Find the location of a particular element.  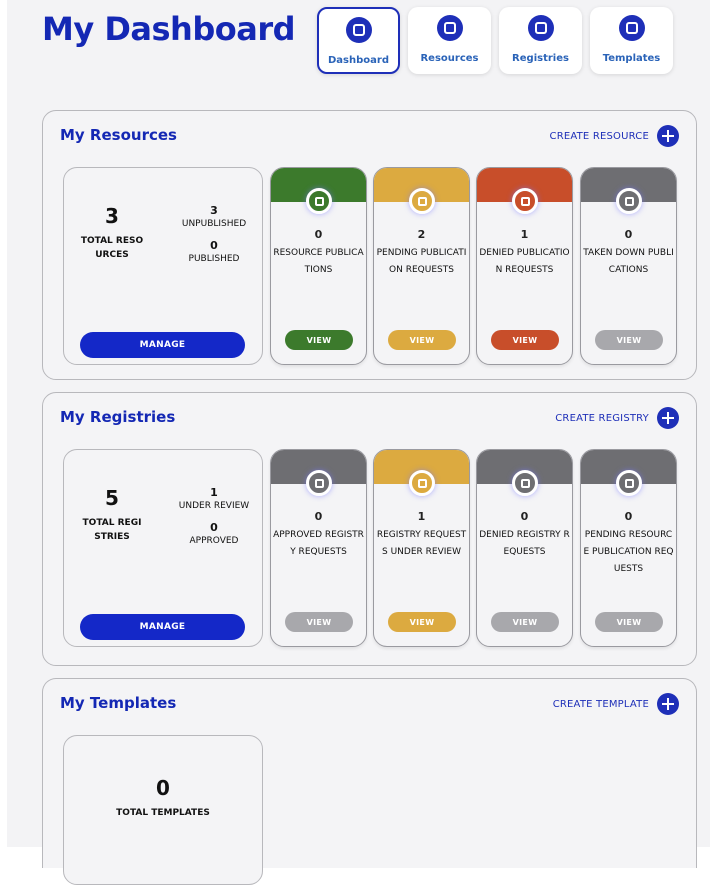

tab-label: Templates is located at coordinates (631, 58).